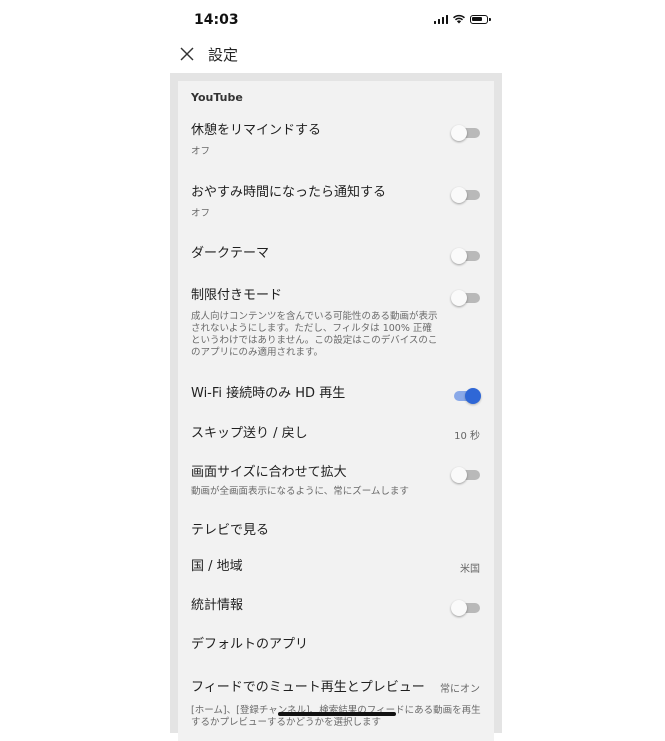 This screenshot has width=665, height=741. Describe the element at coordinates (336, 20) in the screenshot. I see `status-bar: 14:03` at that location.